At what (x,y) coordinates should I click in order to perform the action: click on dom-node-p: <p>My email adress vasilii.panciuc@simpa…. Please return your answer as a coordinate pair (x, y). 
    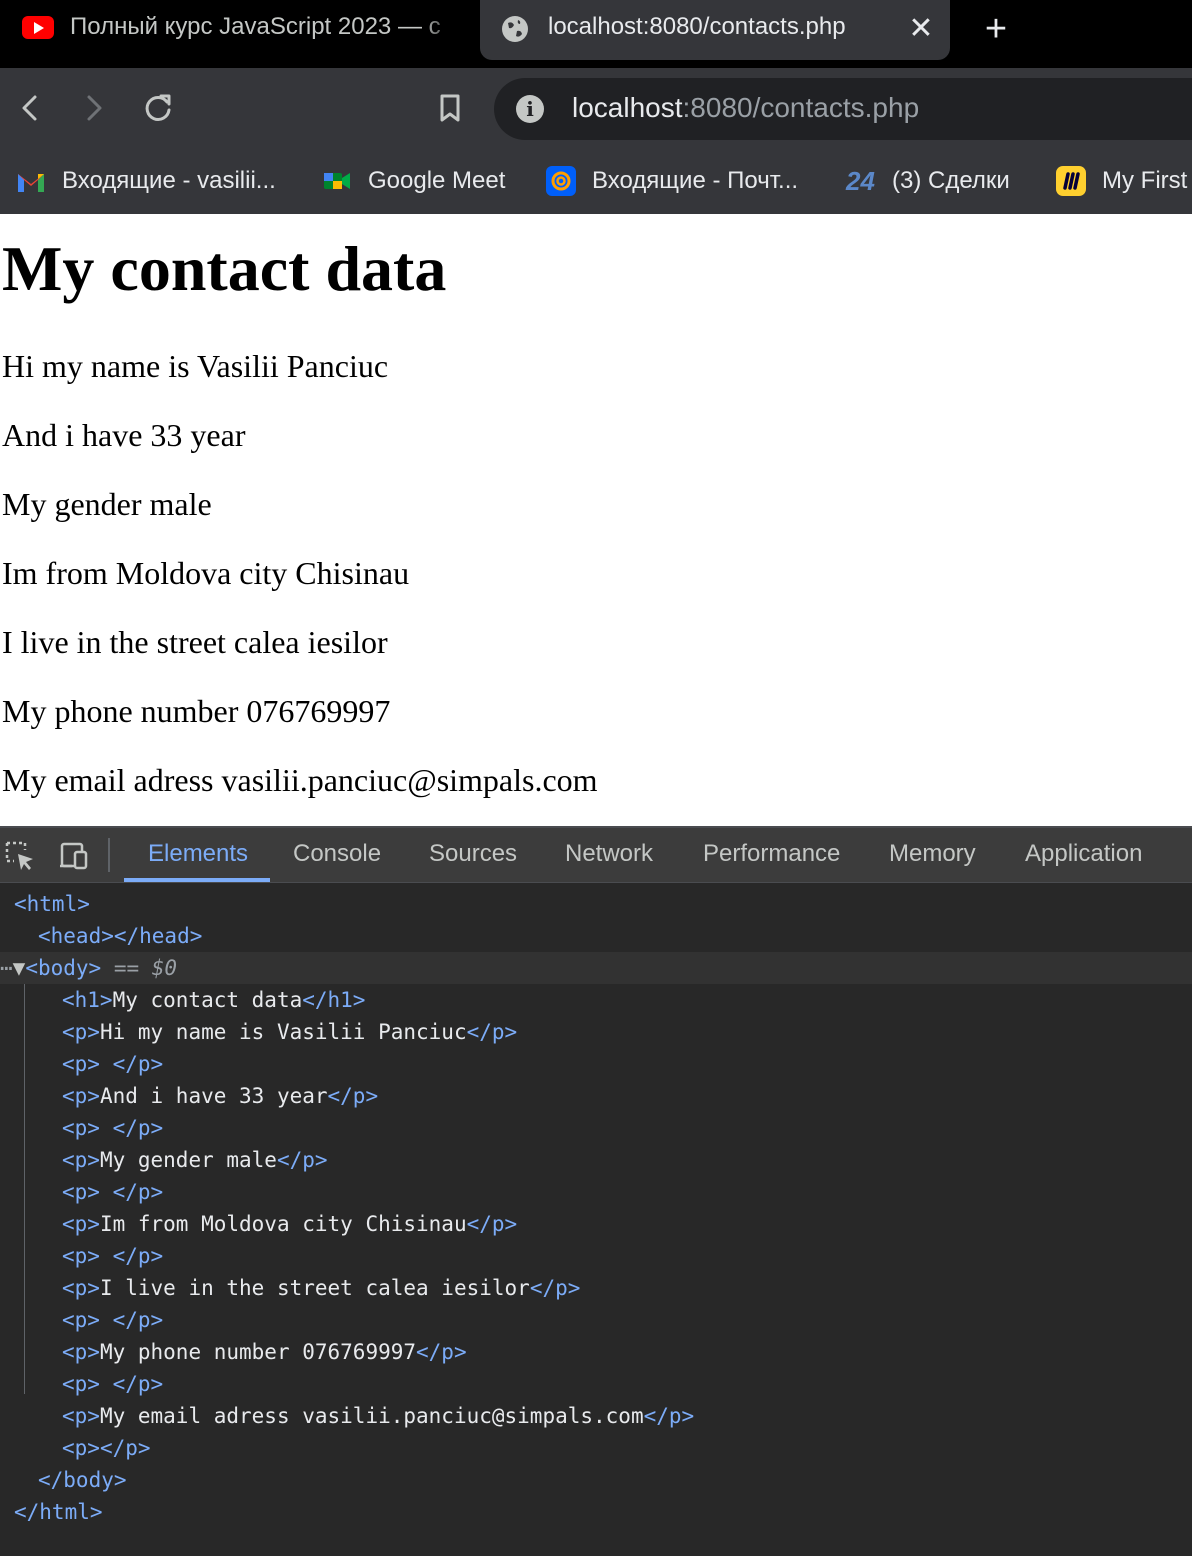
    Looking at the image, I should click on (378, 1416).